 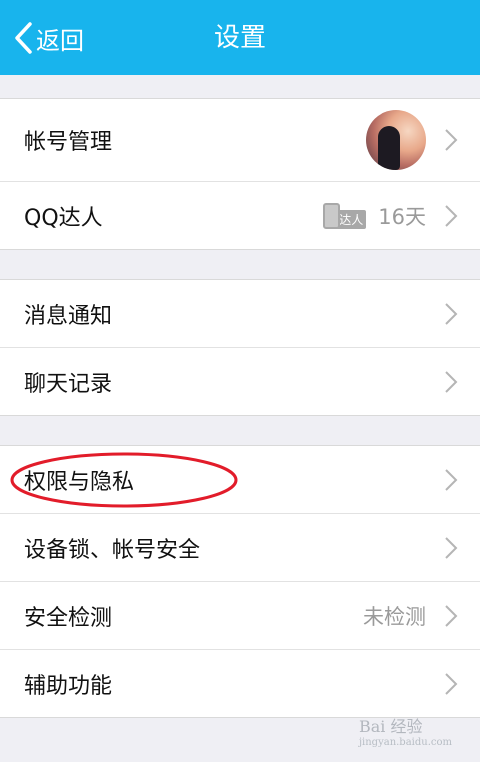 I want to click on title-bar: 返回 设置, so click(x=240, y=37).